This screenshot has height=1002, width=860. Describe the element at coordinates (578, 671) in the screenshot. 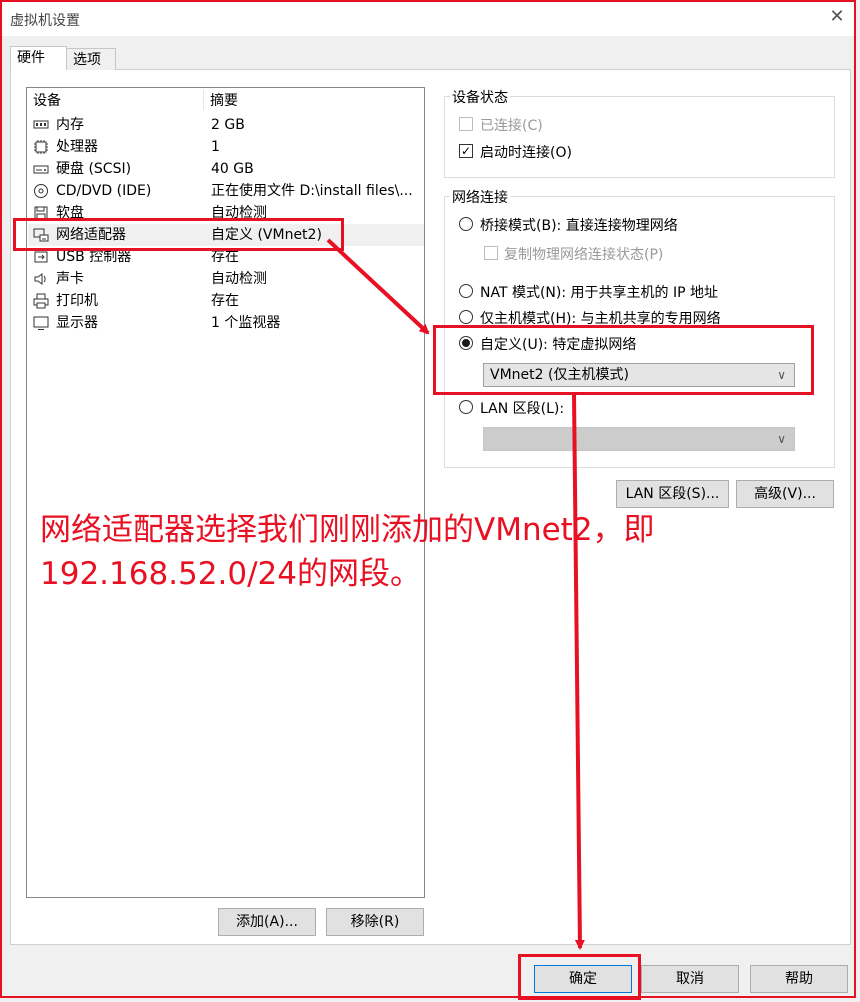

I see `arrow-to-ok-button` at that location.